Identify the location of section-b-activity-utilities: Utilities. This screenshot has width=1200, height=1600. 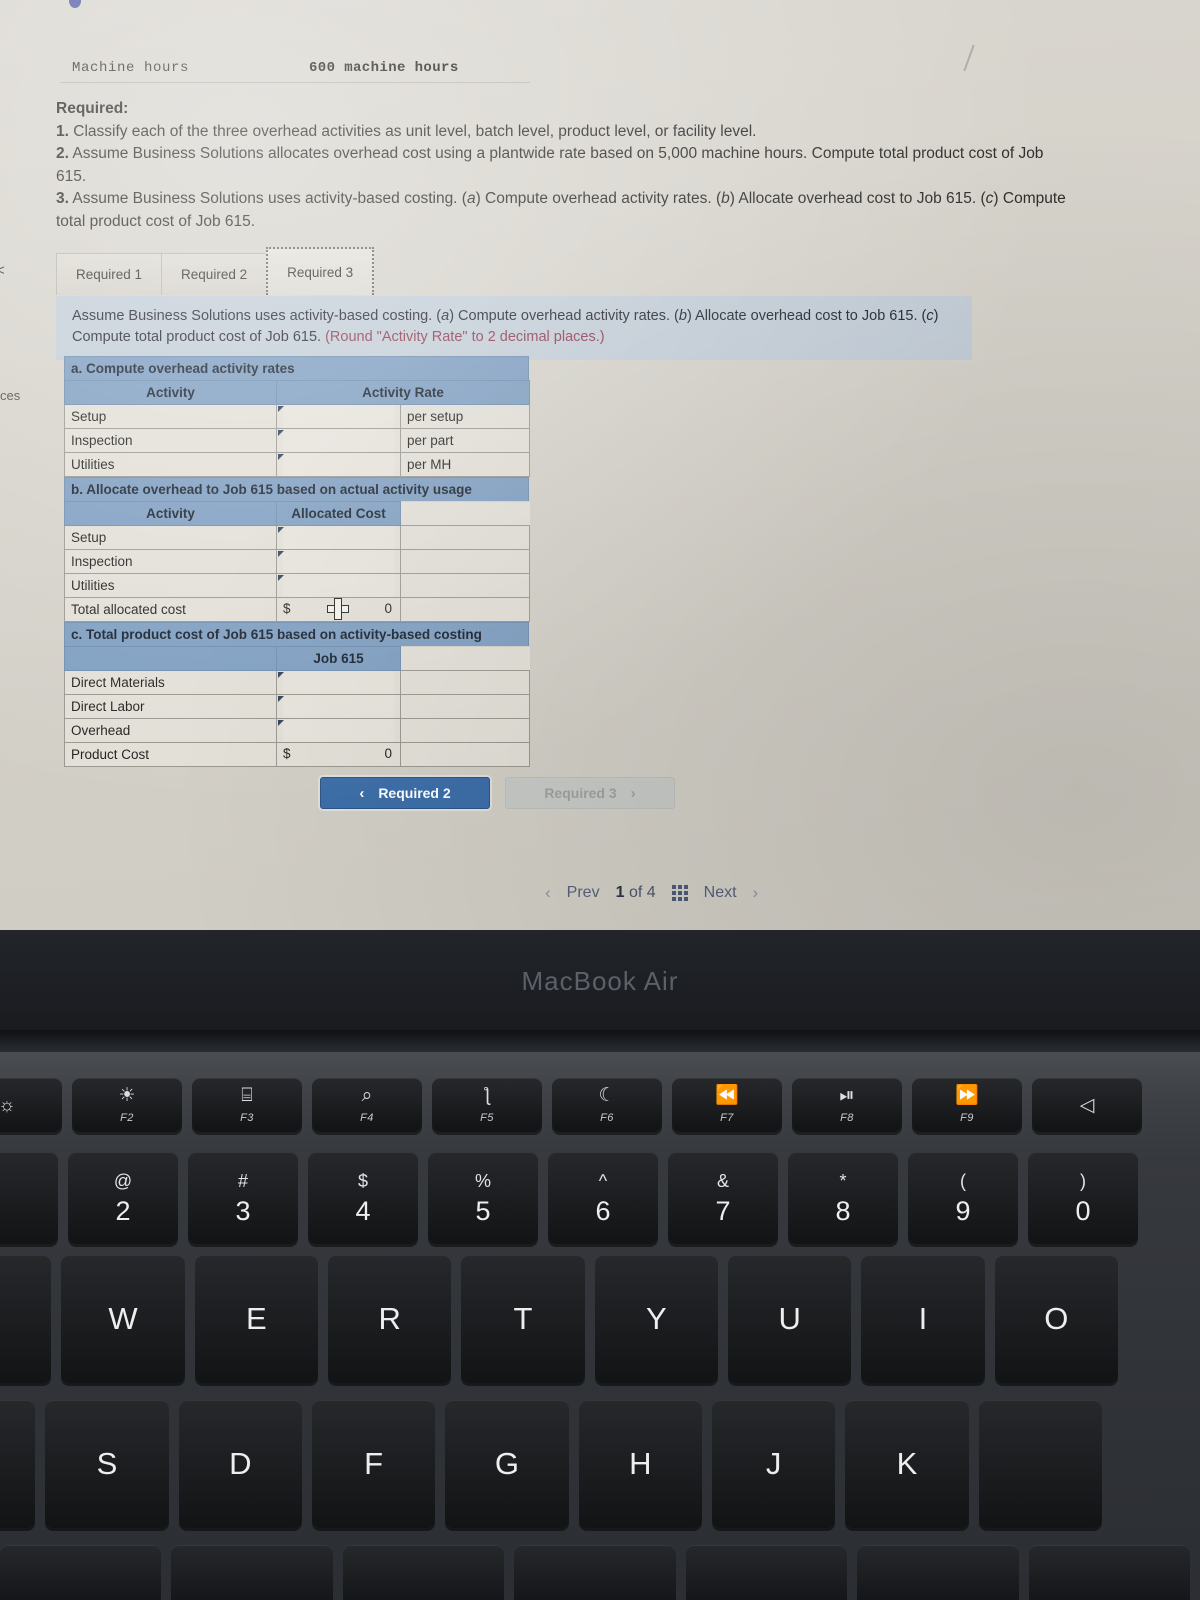
(170, 585).